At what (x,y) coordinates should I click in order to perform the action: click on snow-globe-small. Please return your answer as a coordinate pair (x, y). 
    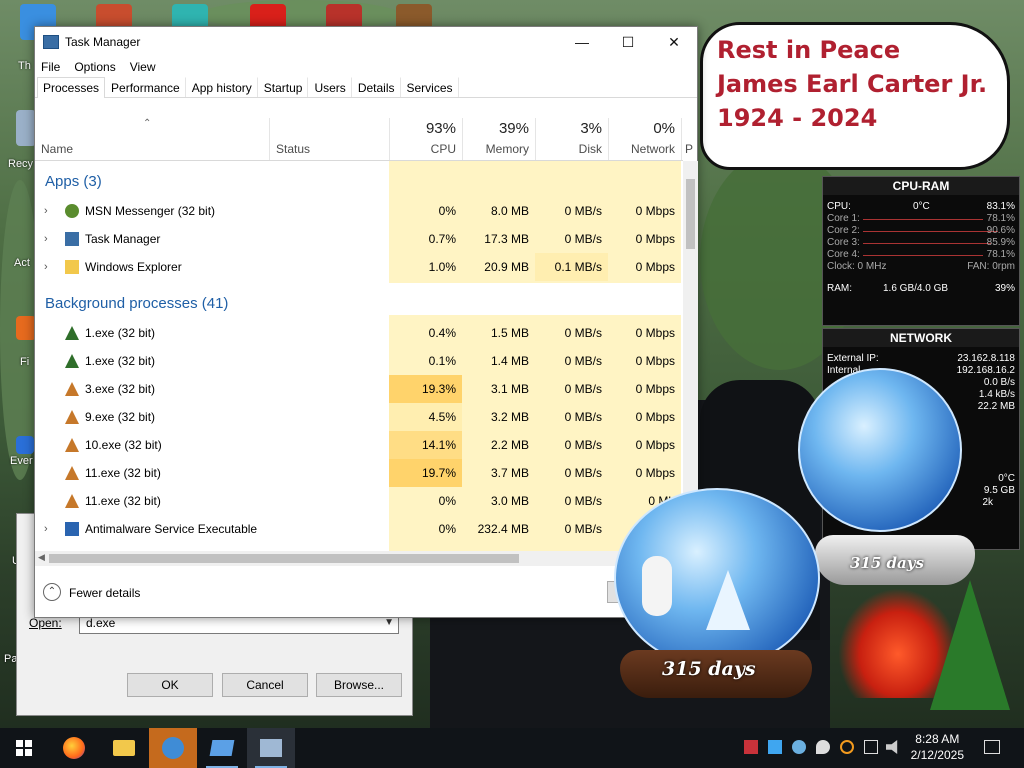
    Looking at the image, I should click on (717, 578).